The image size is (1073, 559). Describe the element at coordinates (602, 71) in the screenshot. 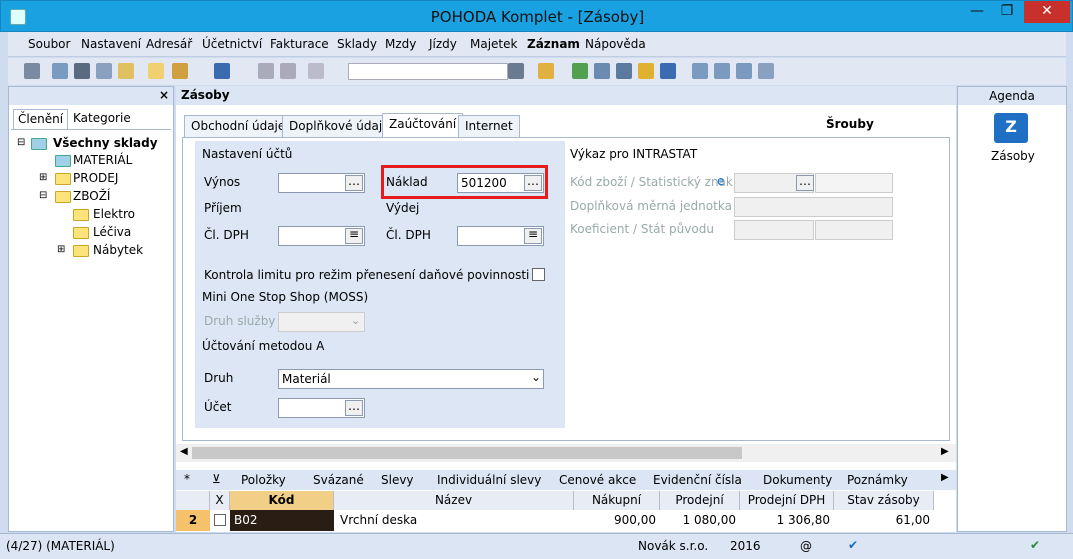

I see `table-icon` at that location.